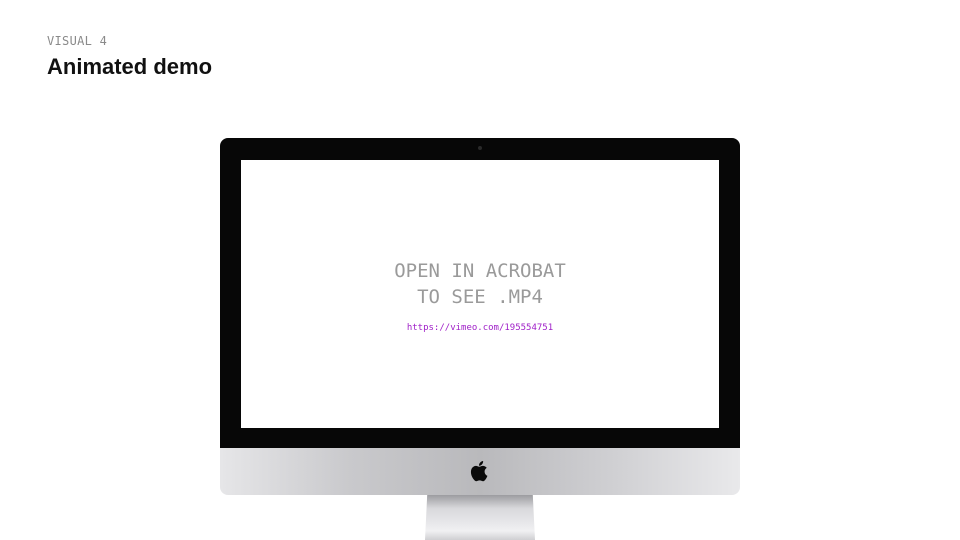  What do you see at coordinates (130, 66) in the screenshot?
I see `page-title: Animated demo` at bounding box center [130, 66].